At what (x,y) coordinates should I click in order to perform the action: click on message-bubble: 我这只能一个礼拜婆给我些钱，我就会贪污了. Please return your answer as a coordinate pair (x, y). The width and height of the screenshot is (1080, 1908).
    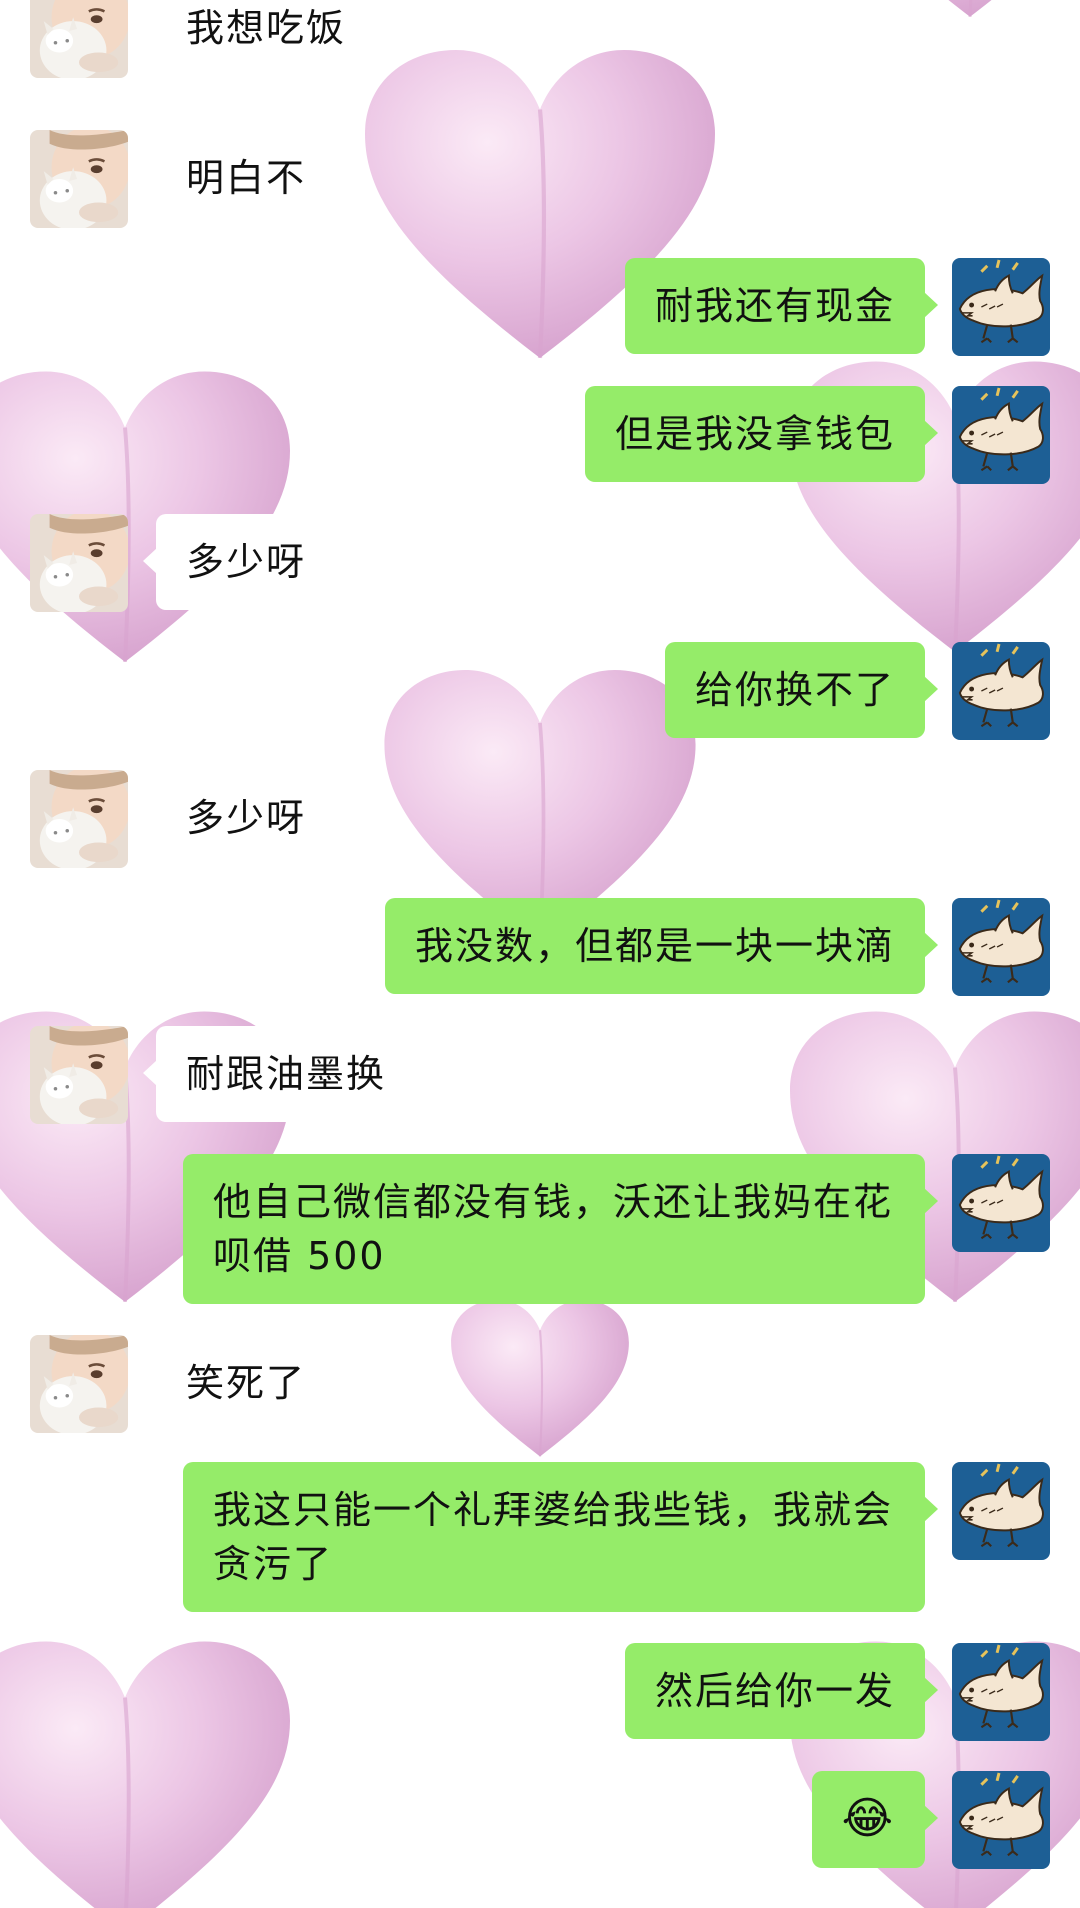
    Looking at the image, I should click on (560, 1537).